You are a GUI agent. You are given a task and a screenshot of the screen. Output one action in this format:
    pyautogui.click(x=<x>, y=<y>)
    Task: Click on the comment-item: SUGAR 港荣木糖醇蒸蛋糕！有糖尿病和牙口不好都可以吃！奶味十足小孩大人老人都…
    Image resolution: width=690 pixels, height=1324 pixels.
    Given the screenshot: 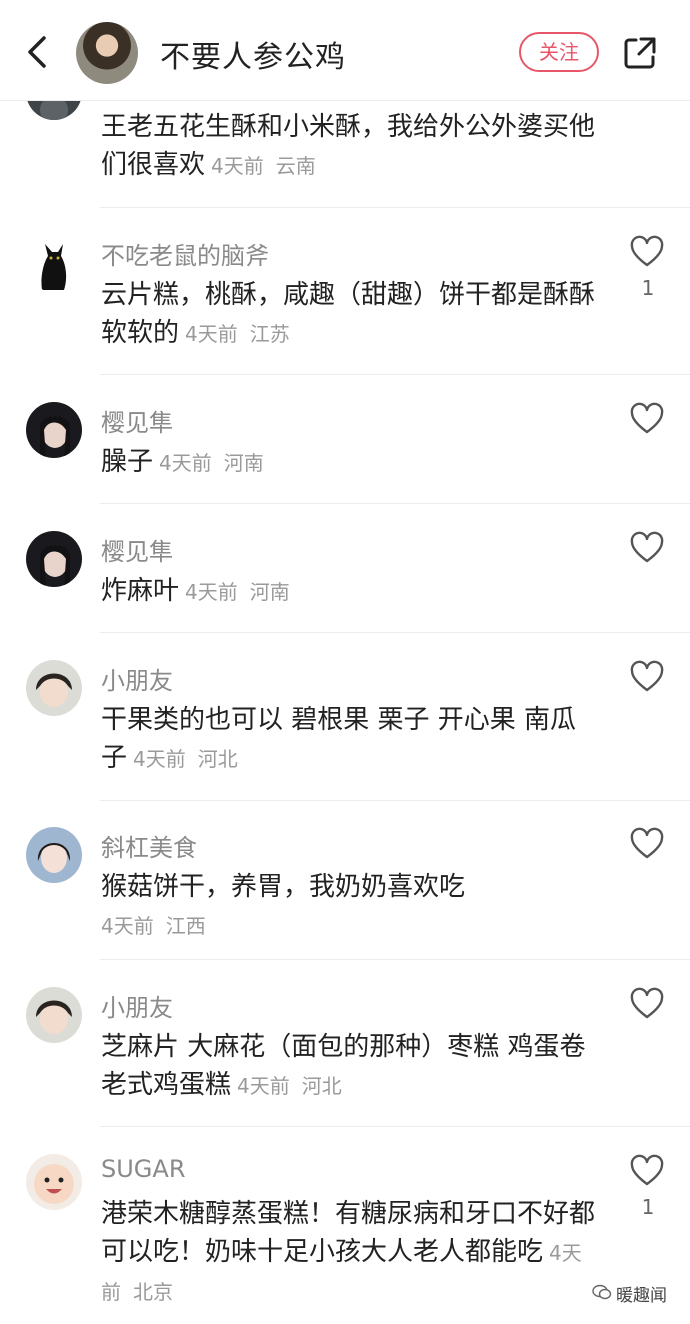 What is the action you would take?
    pyautogui.click(x=345, y=1225)
    